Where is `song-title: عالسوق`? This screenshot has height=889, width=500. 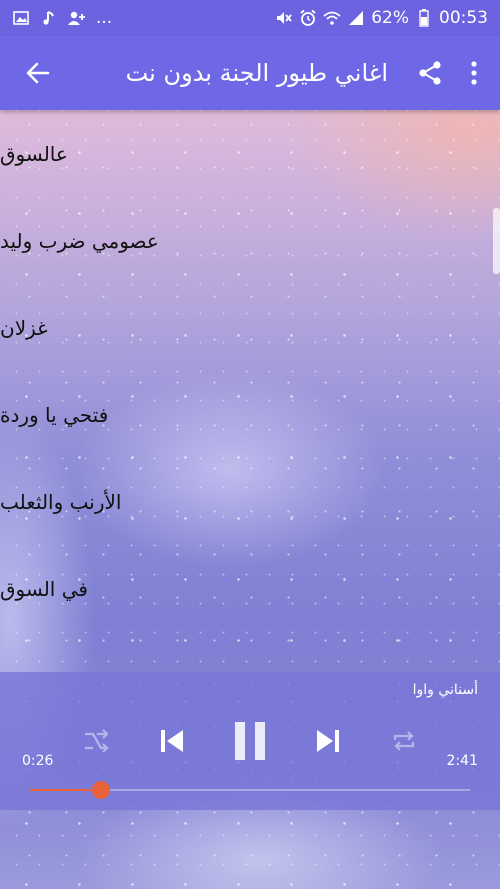
song-title: عالسوق is located at coordinates (34, 153).